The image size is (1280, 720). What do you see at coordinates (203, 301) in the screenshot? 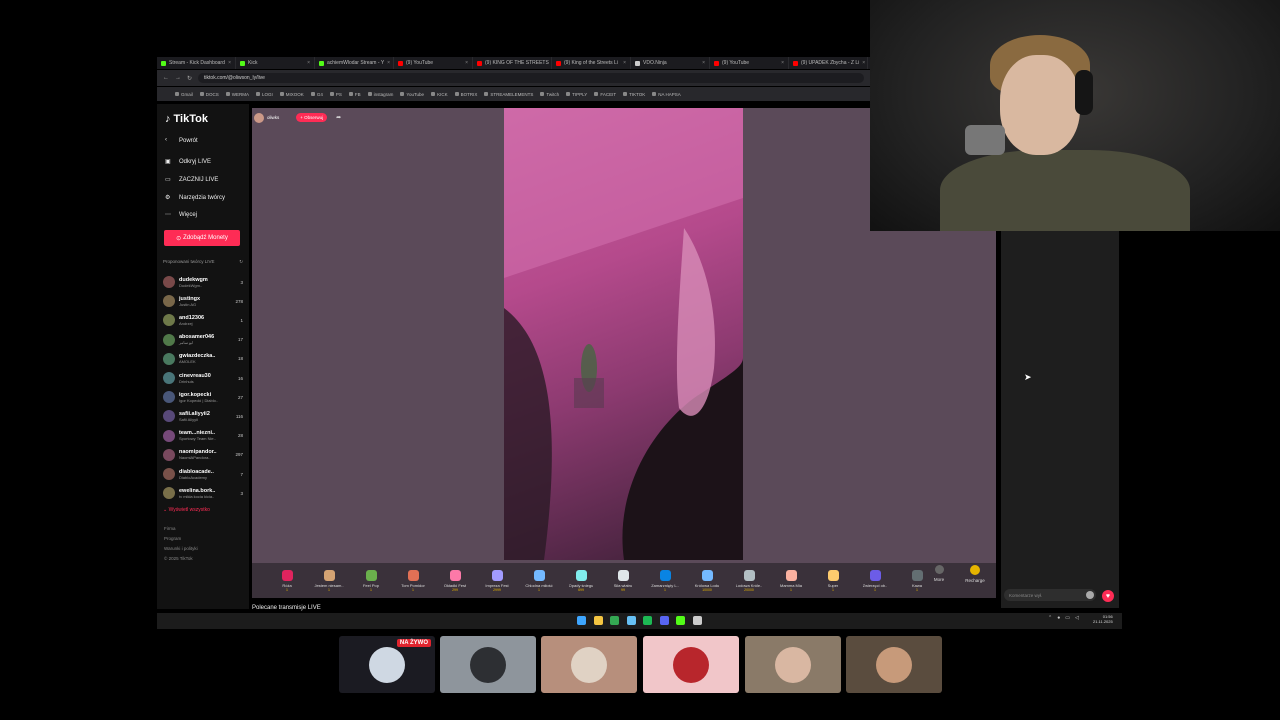
I see `creator-item: justingx Justin AG 278` at bounding box center [203, 301].